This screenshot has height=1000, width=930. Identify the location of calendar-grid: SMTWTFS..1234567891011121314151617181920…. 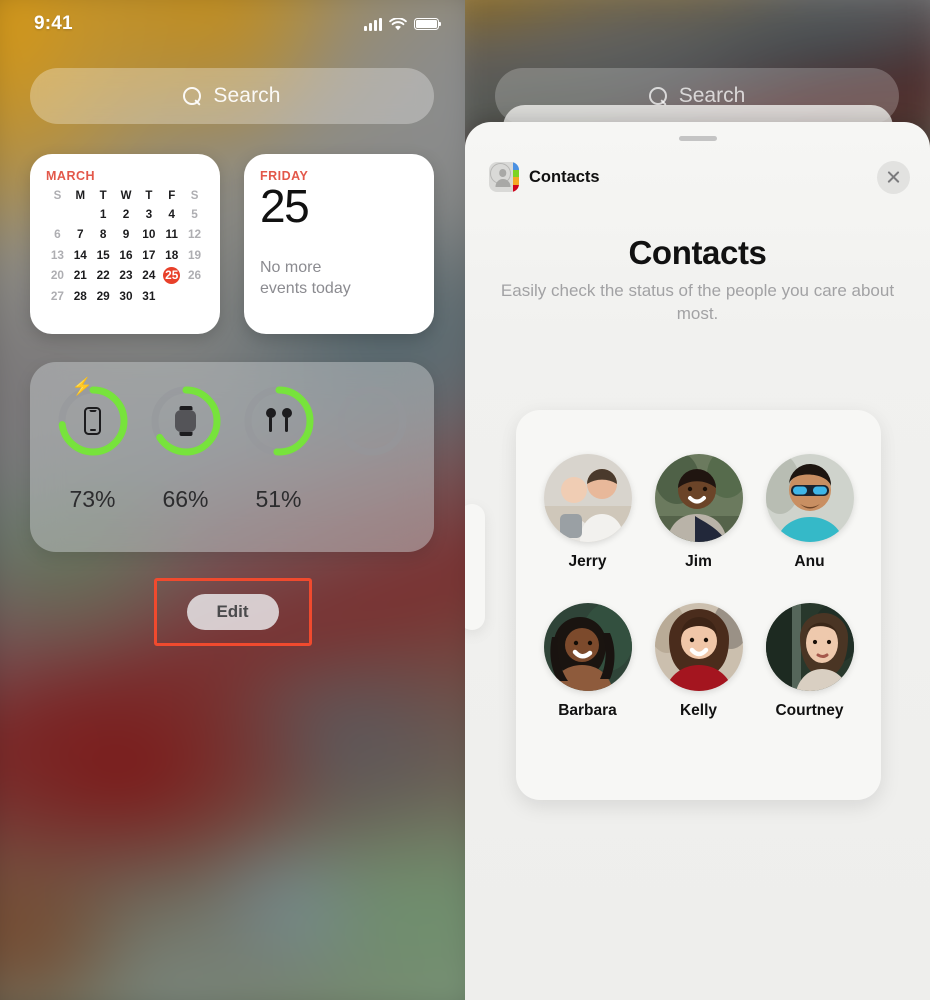
(126, 247).